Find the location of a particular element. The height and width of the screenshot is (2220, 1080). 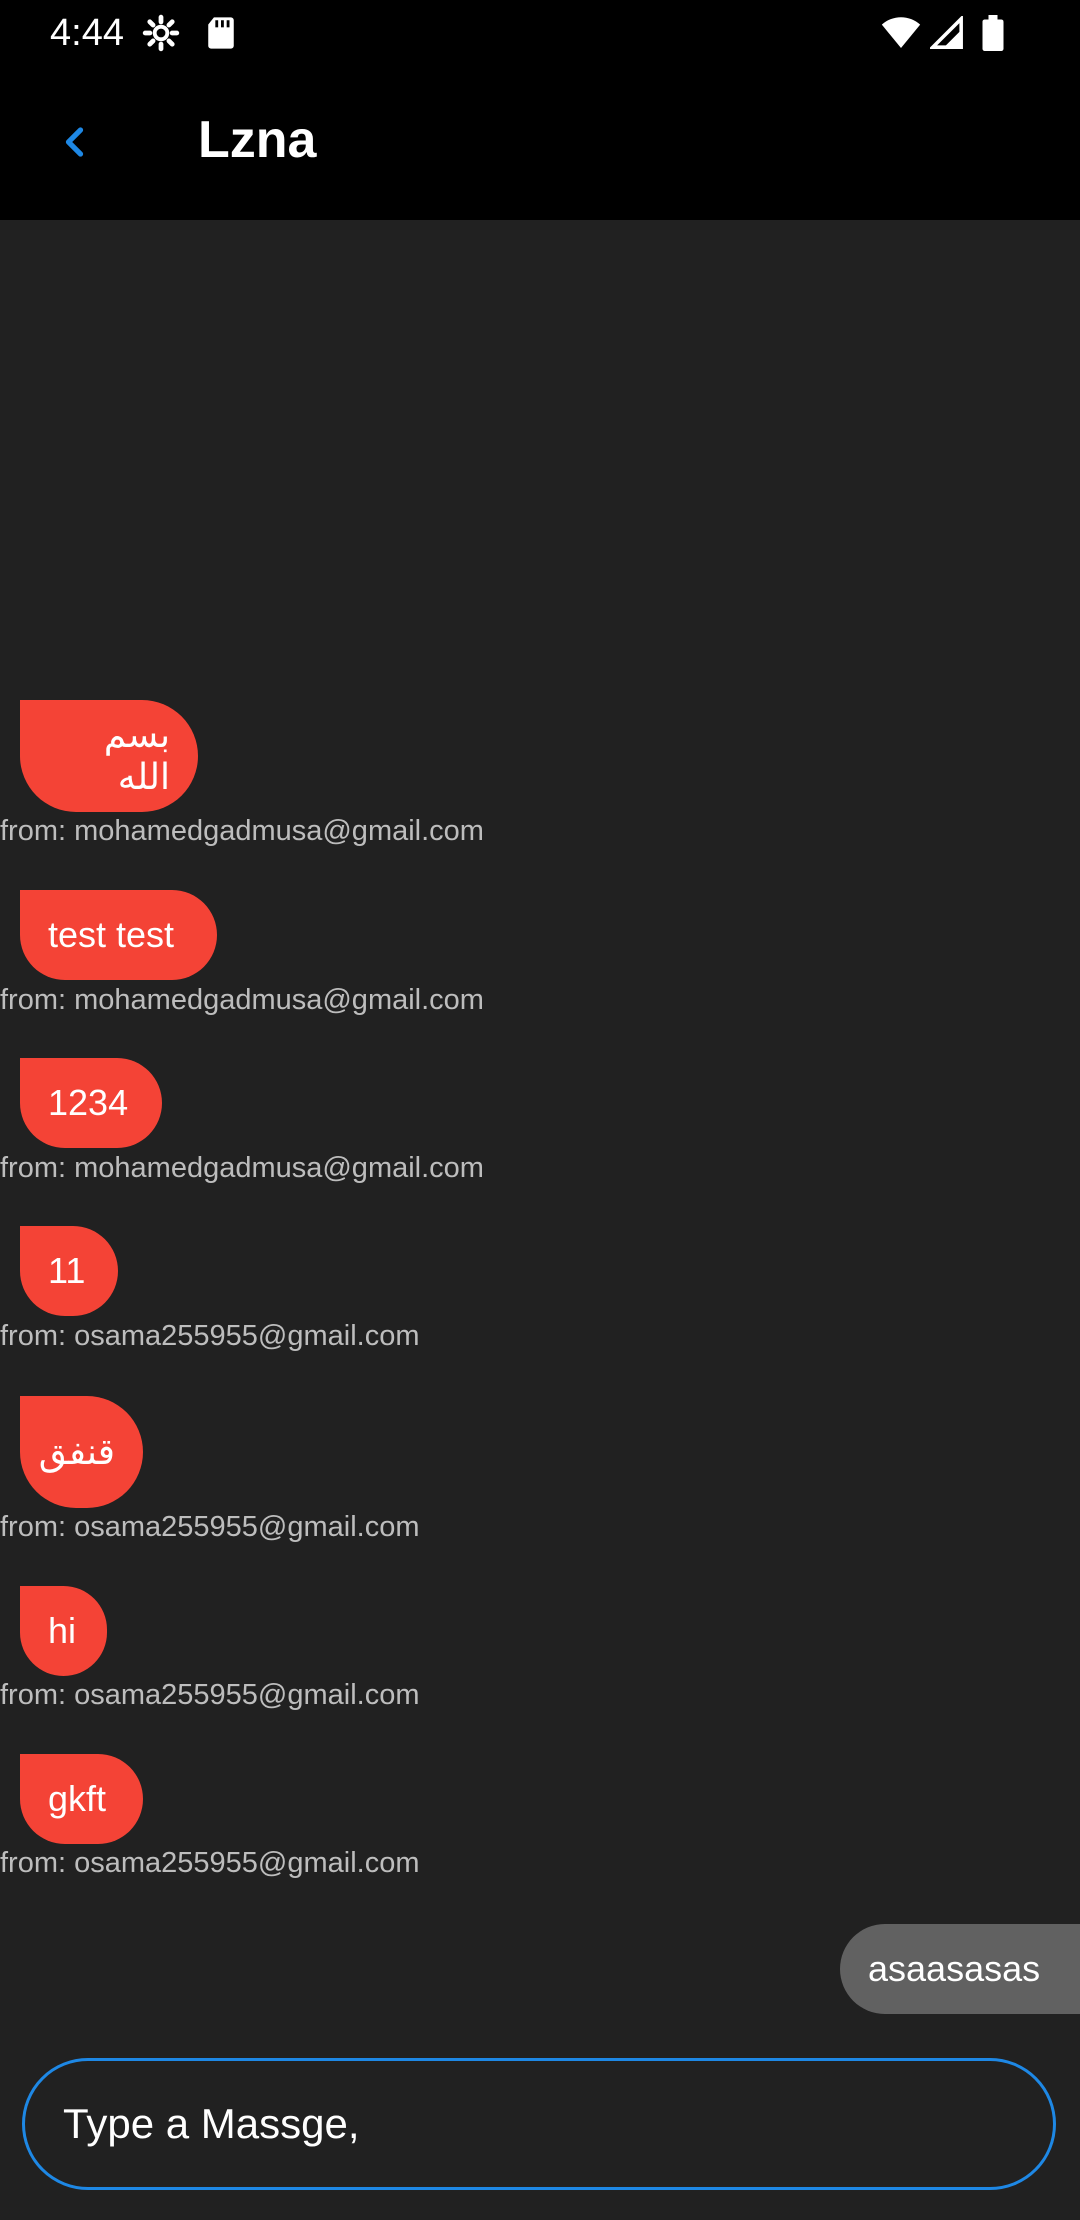

message-bubble: hi is located at coordinates (63, 1631).